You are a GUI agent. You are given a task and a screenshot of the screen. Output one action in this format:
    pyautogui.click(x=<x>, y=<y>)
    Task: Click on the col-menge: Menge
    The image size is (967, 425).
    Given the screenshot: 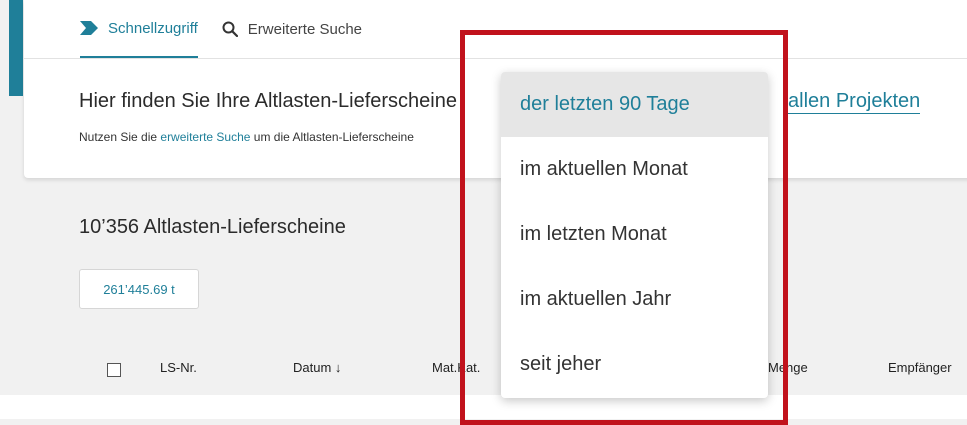 What is the action you would take?
    pyautogui.click(x=788, y=367)
    